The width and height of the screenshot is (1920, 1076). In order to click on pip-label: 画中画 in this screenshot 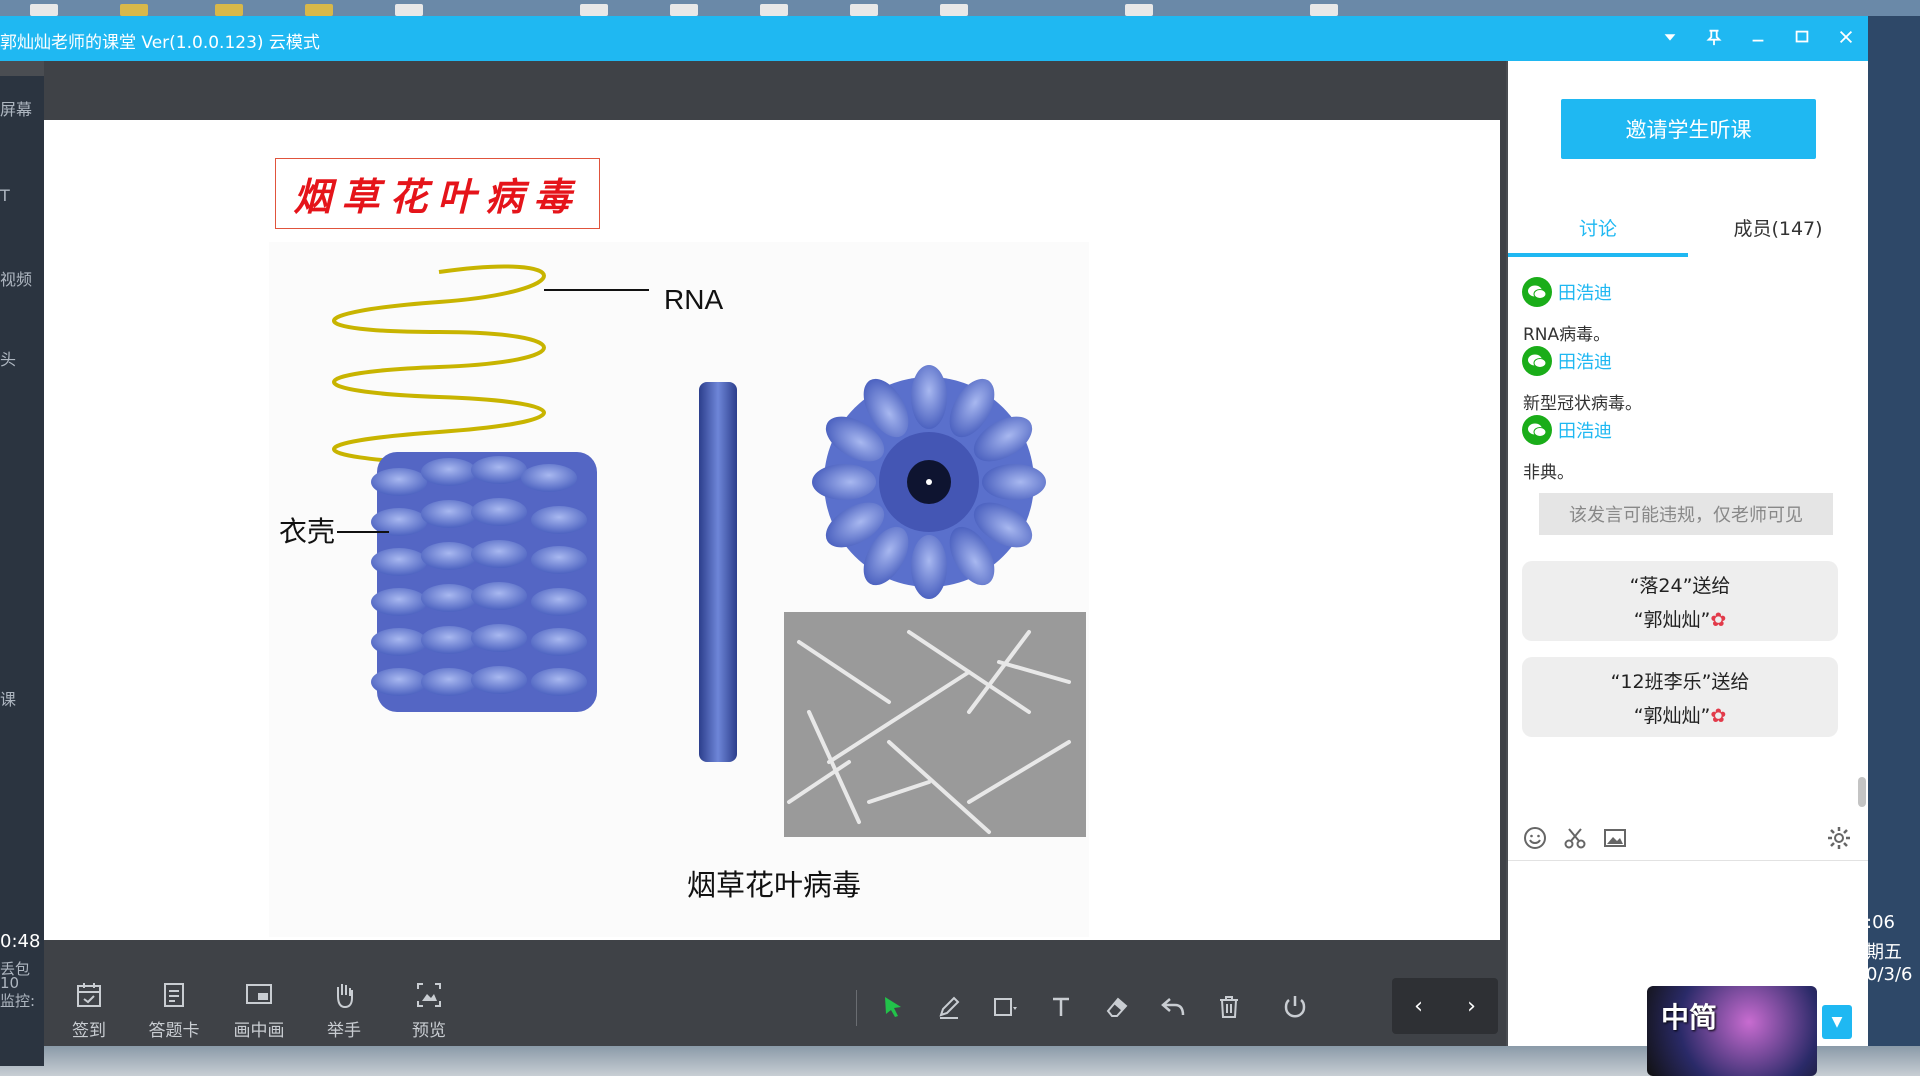, I will do `click(259, 1031)`.